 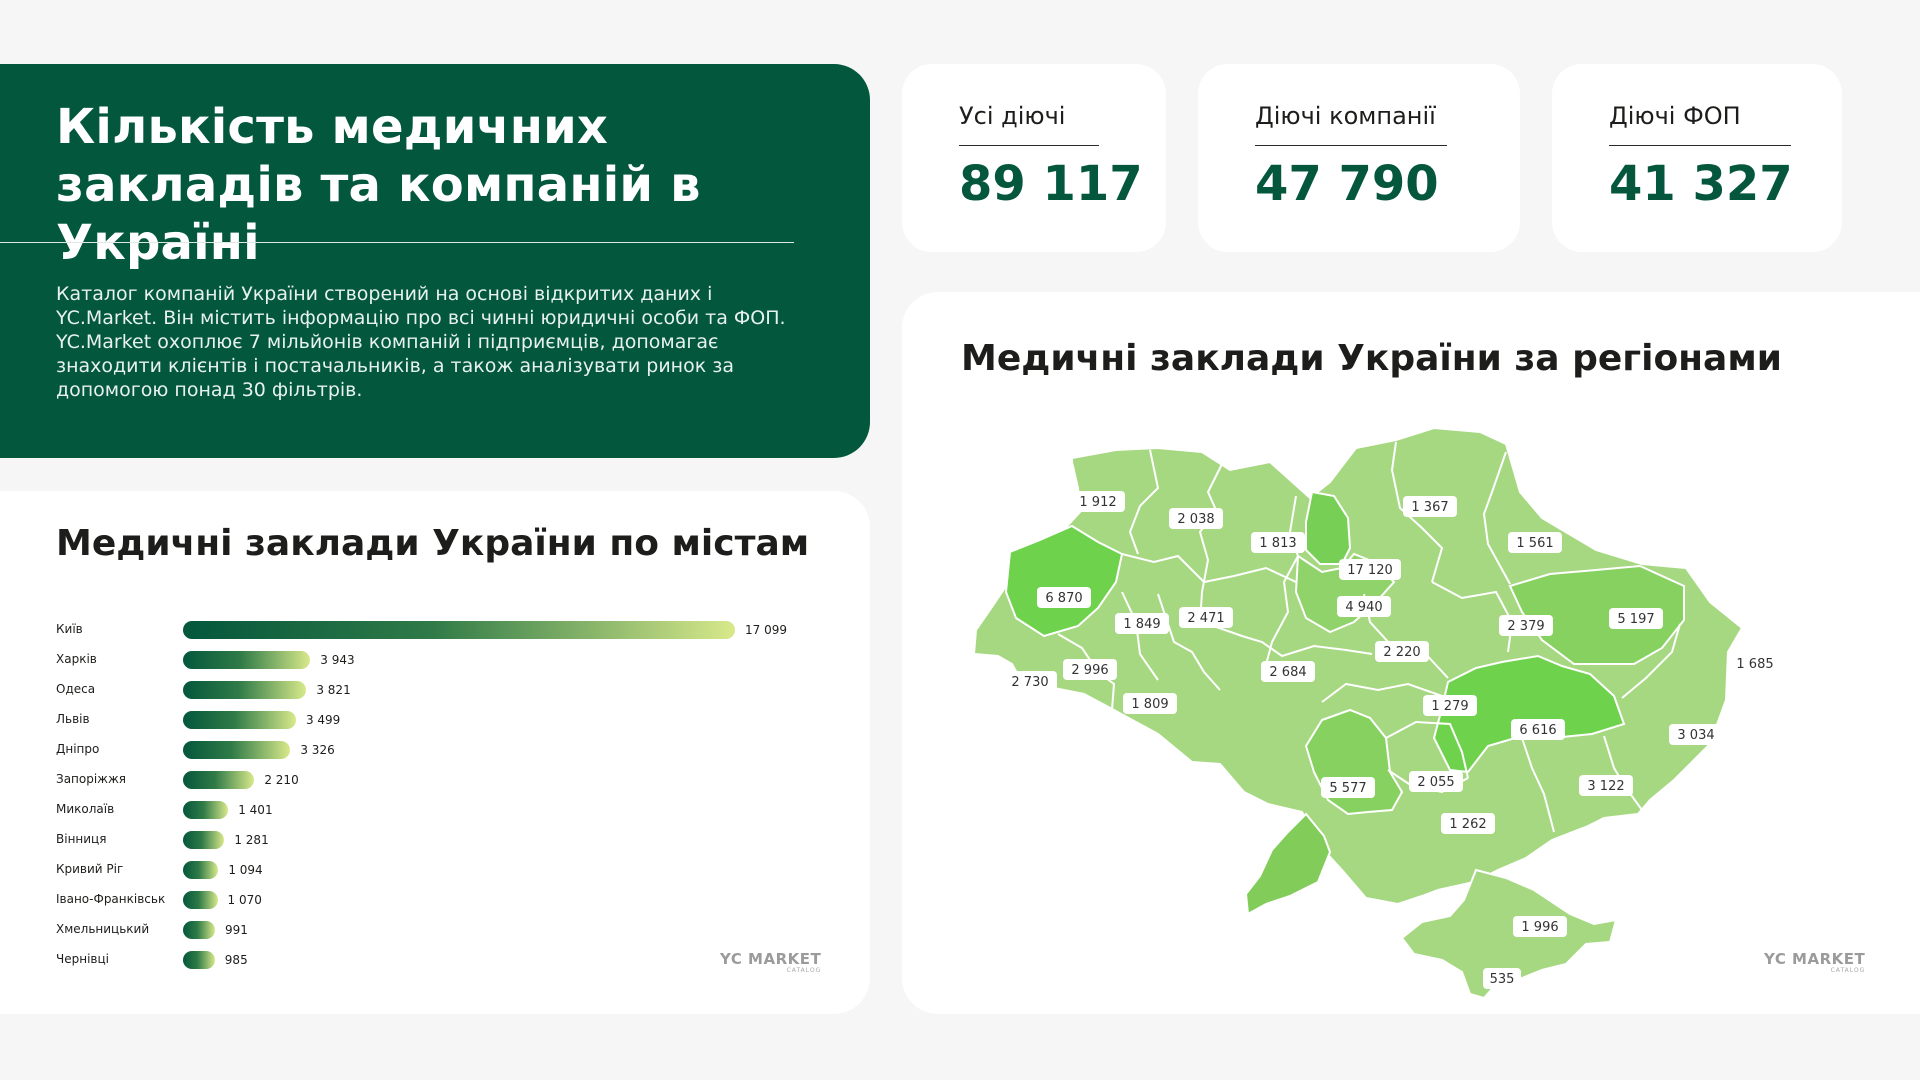 What do you see at coordinates (236, 930) in the screenshot?
I see `city-bar-value: 991` at bounding box center [236, 930].